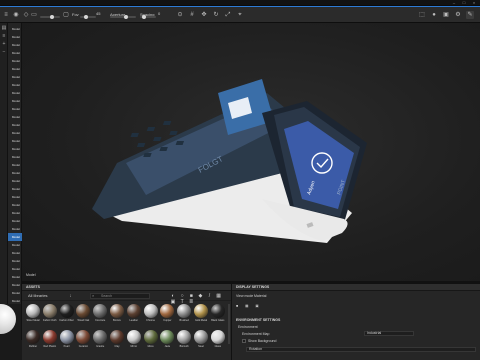 The height and width of the screenshot is (360, 480). What do you see at coordinates (446, 15) in the screenshot?
I see `image-icon: ▣` at bounding box center [446, 15].